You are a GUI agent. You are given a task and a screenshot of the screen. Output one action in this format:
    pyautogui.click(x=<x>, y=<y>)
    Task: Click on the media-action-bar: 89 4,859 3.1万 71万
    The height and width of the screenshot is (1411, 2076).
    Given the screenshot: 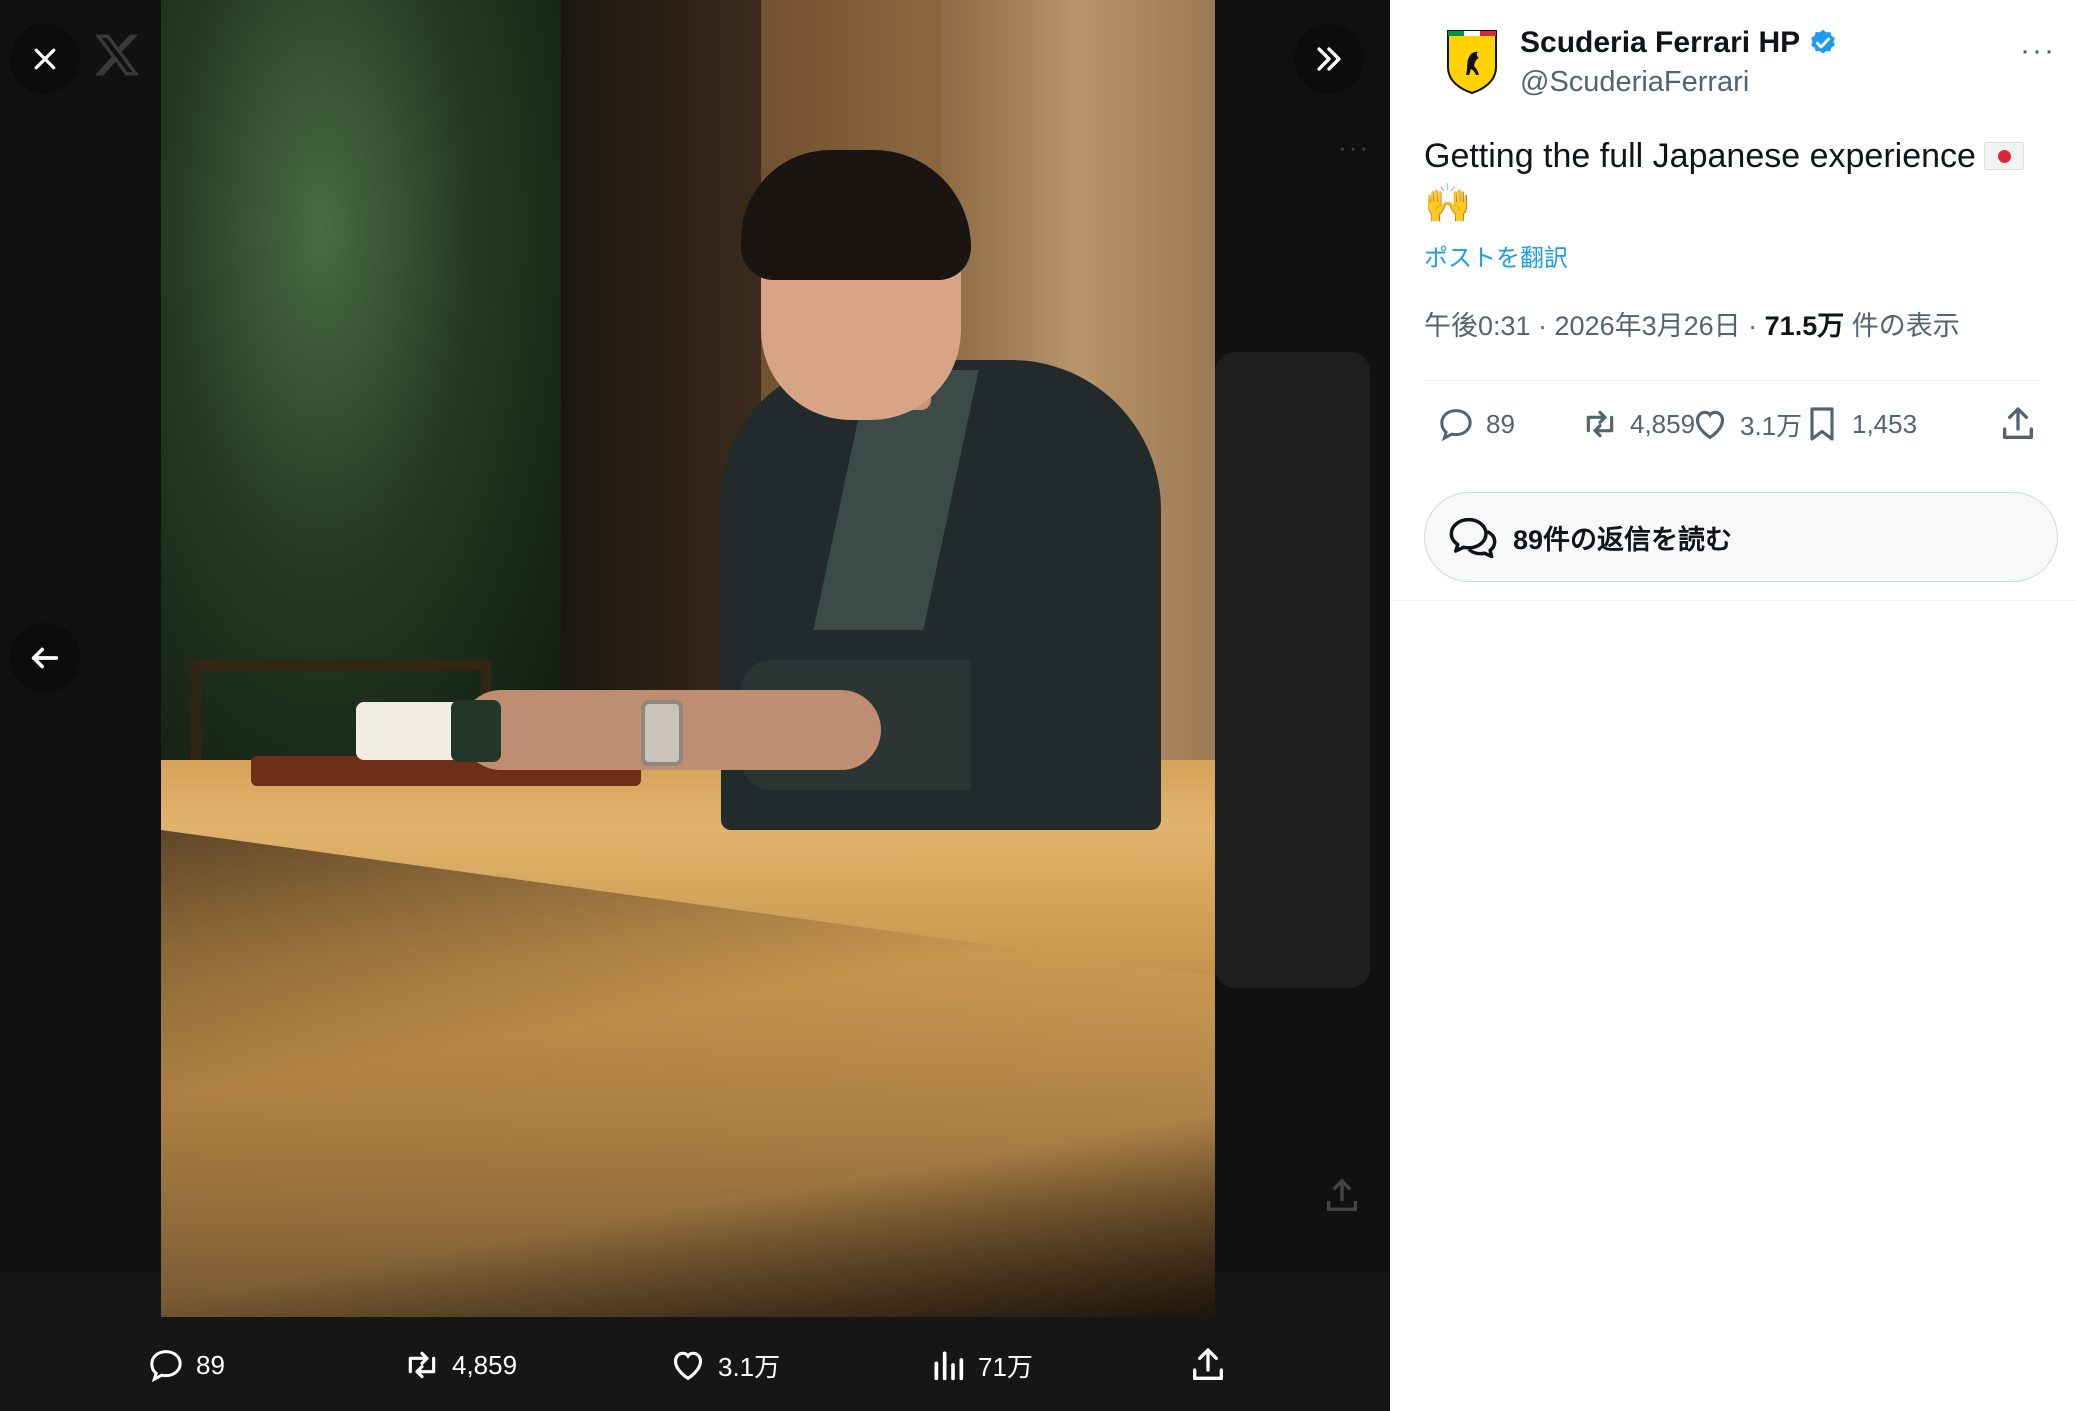 What is the action you would take?
    pyautogui.click(x=695, y=1365)
    